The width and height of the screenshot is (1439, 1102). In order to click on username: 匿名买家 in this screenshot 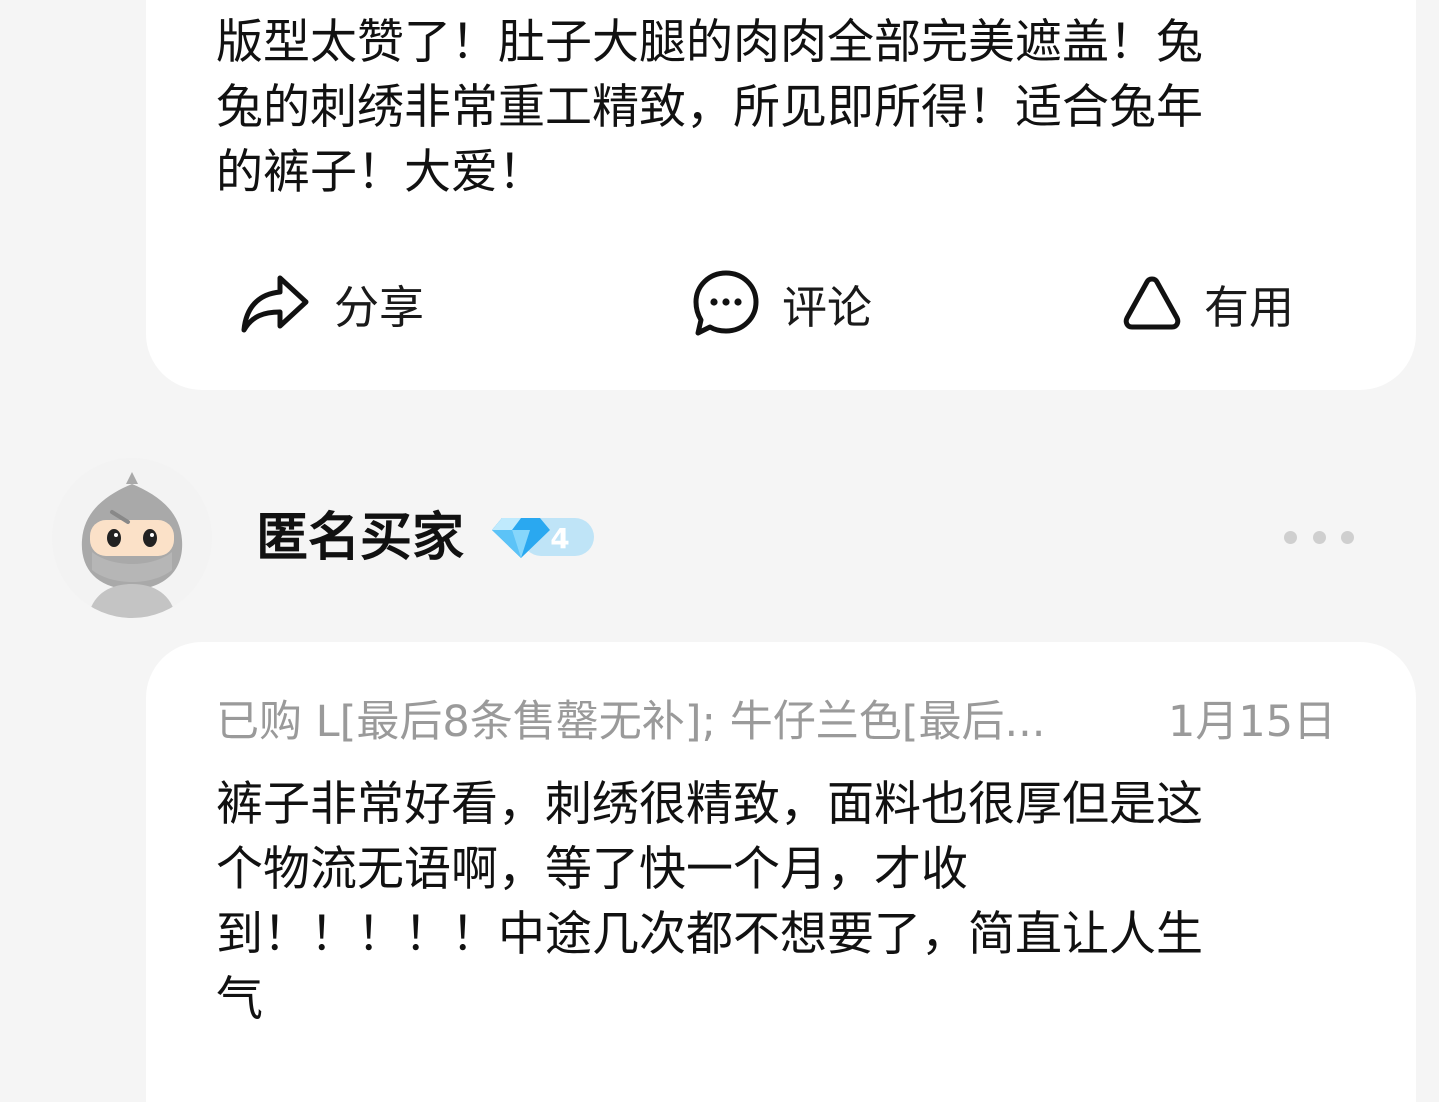, I will do `click(360, 538)`.